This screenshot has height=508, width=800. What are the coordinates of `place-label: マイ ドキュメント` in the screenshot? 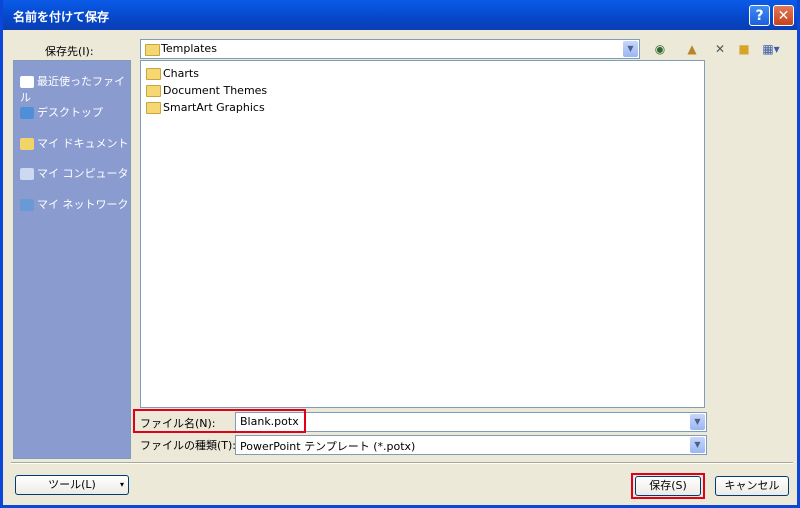 It's located at (83, 143).